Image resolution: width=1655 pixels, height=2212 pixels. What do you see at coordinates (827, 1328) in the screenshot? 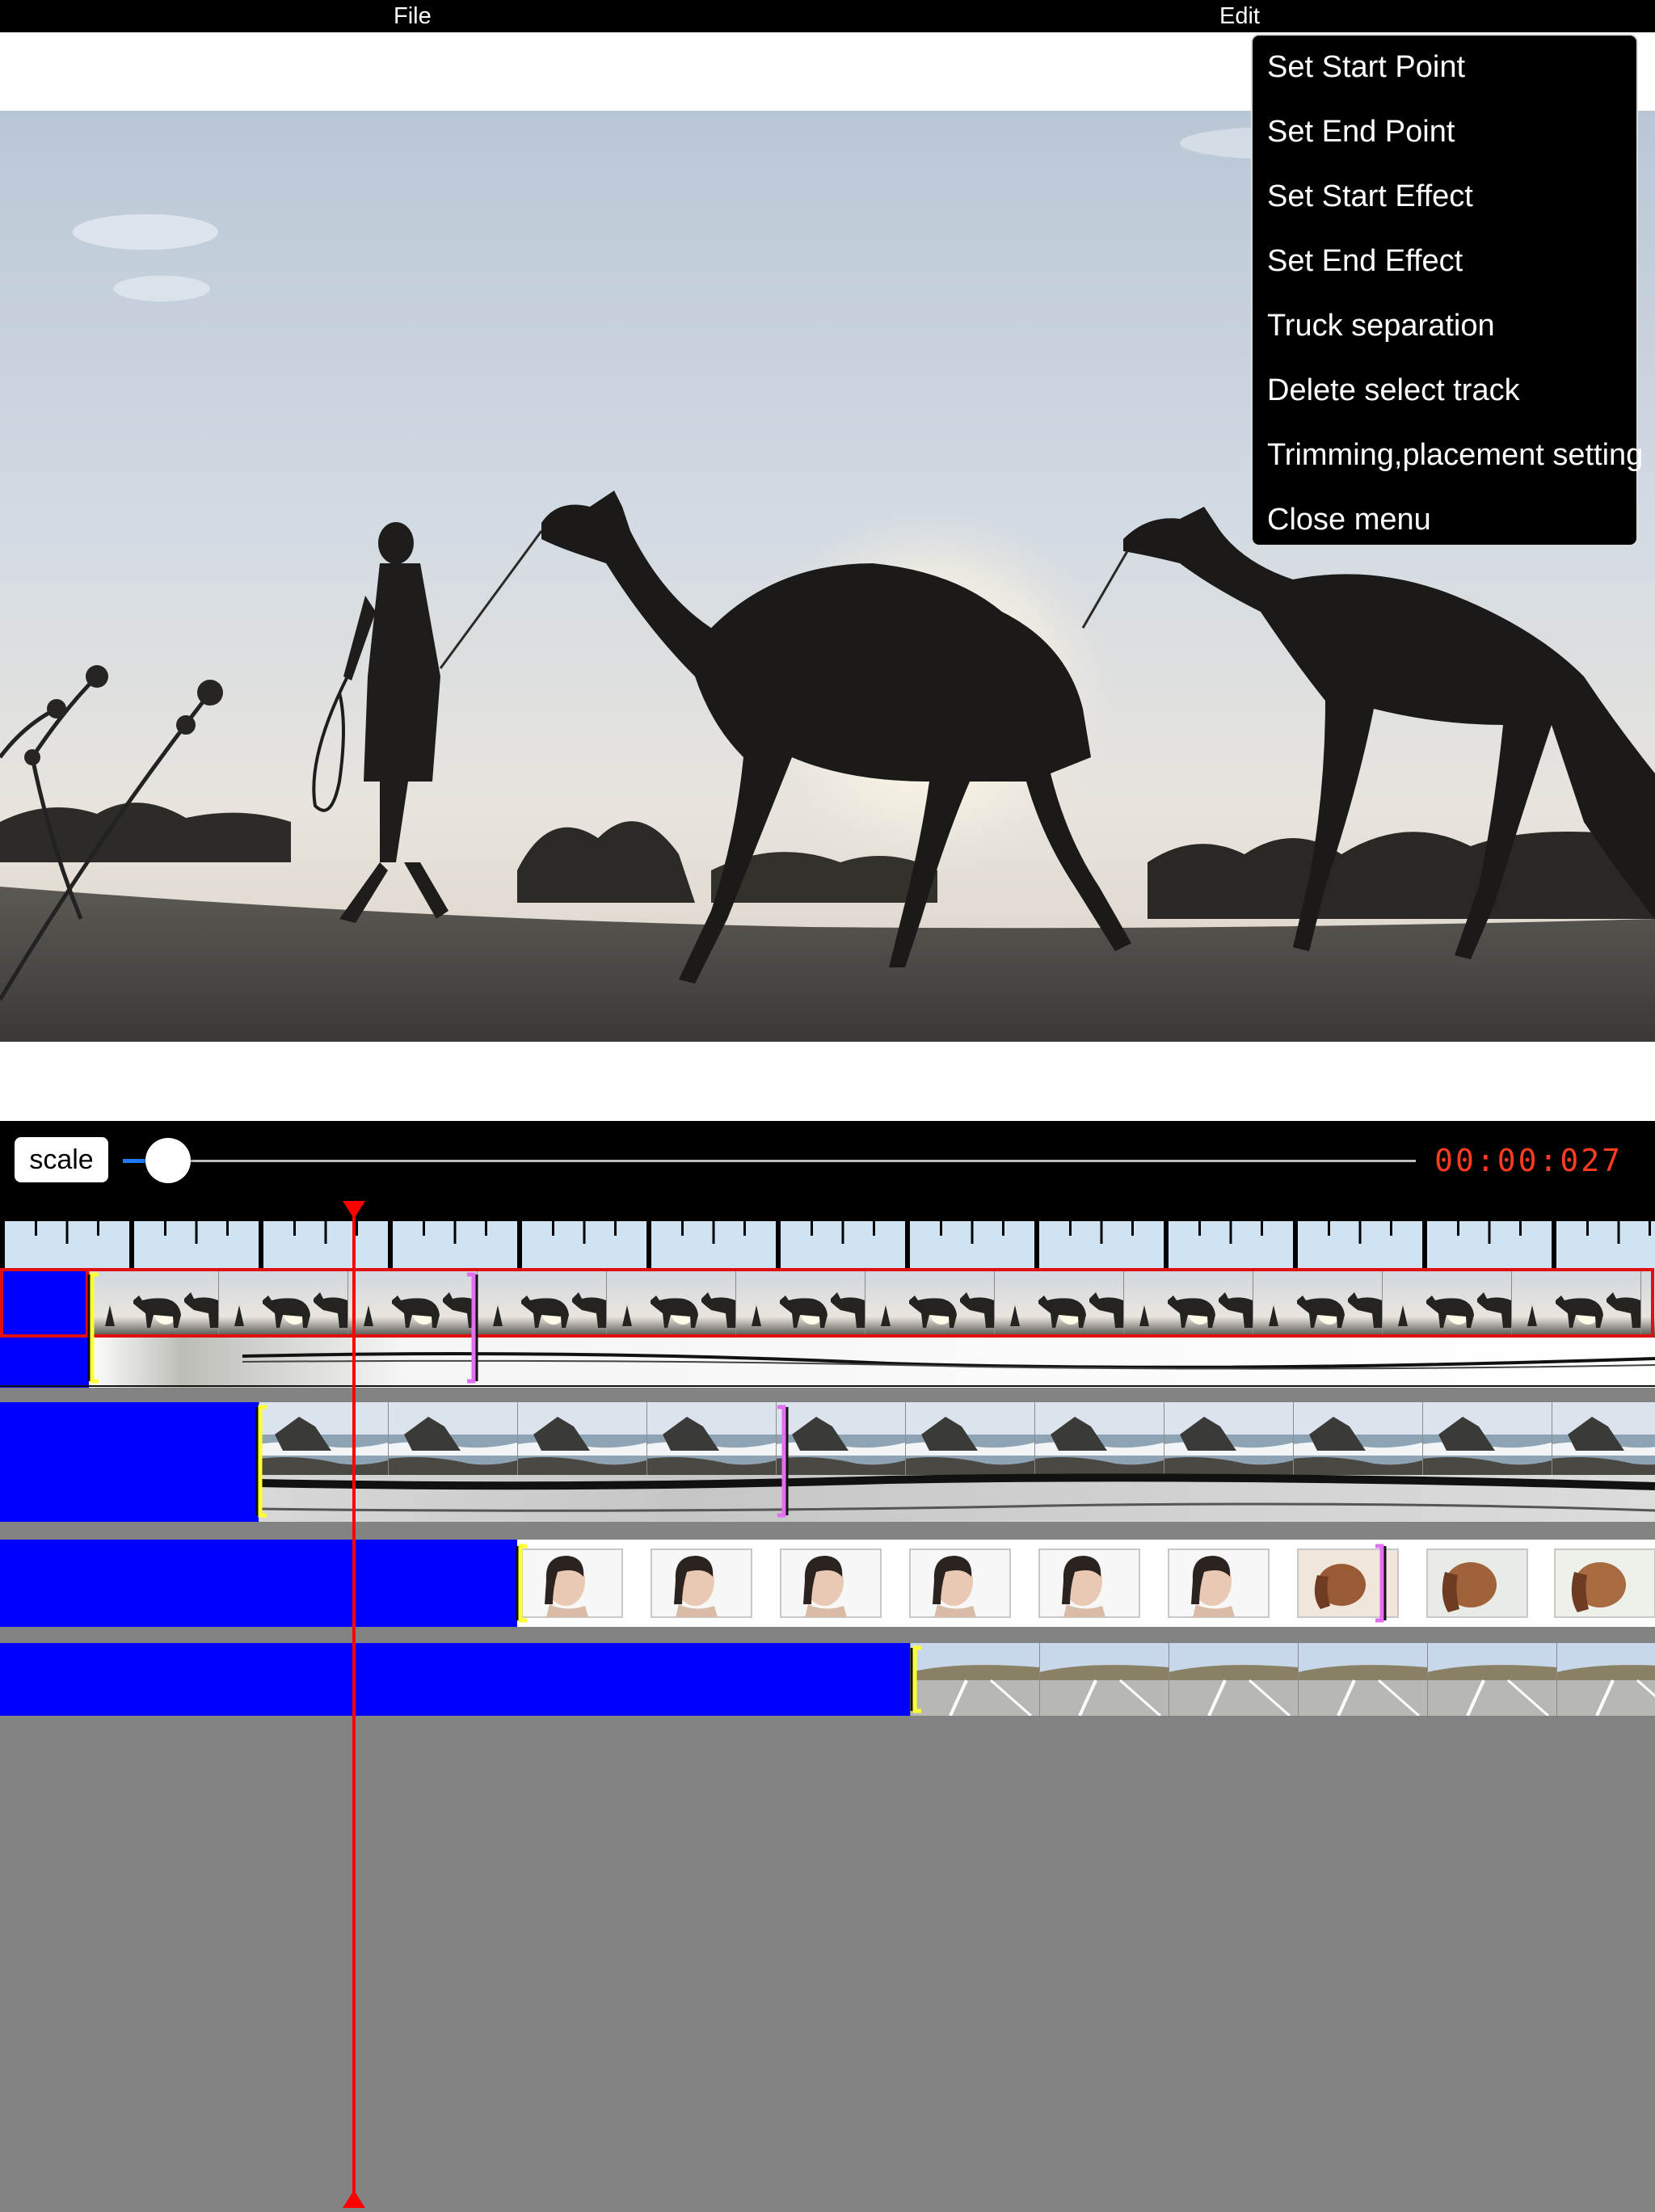
I see `track-camels` at bounding box center [827, 1328].